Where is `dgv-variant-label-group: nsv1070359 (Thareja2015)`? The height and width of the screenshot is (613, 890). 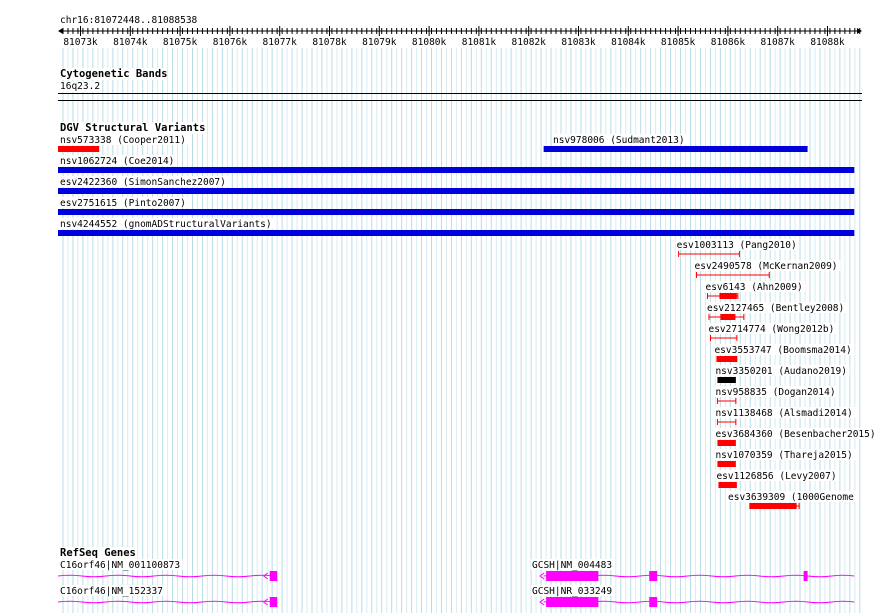
dgv-variant-label-group: nsv1070359 (Thareja2015) is located at coordinates (785, 455).